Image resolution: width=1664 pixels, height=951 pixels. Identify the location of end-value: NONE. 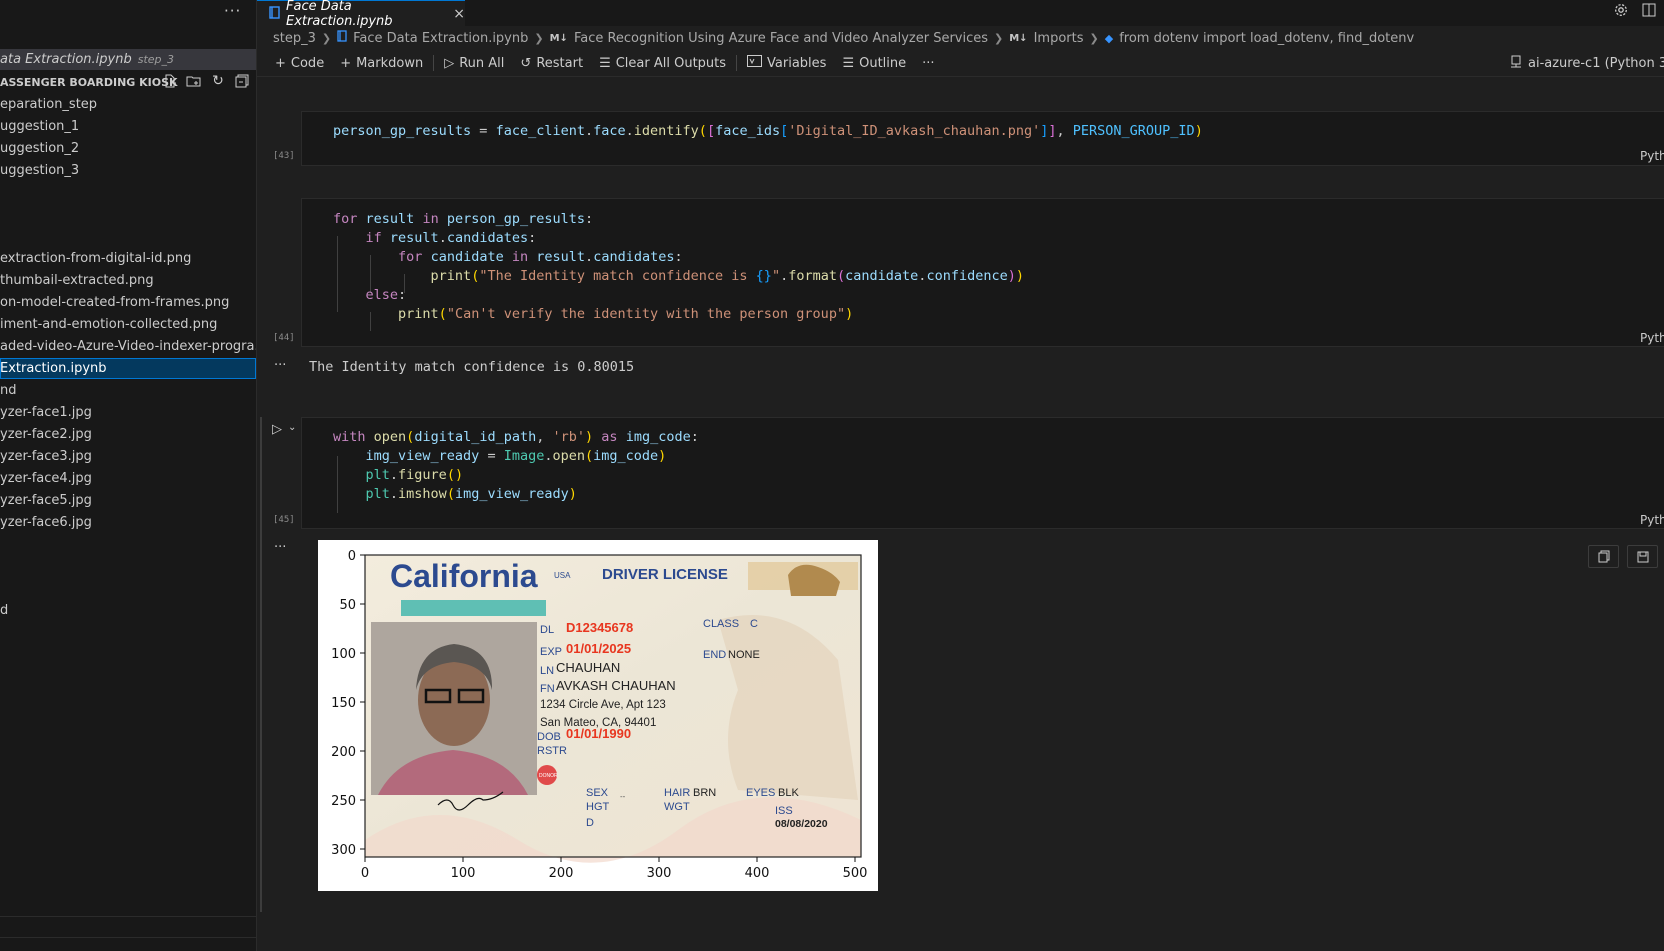
(744, 655).